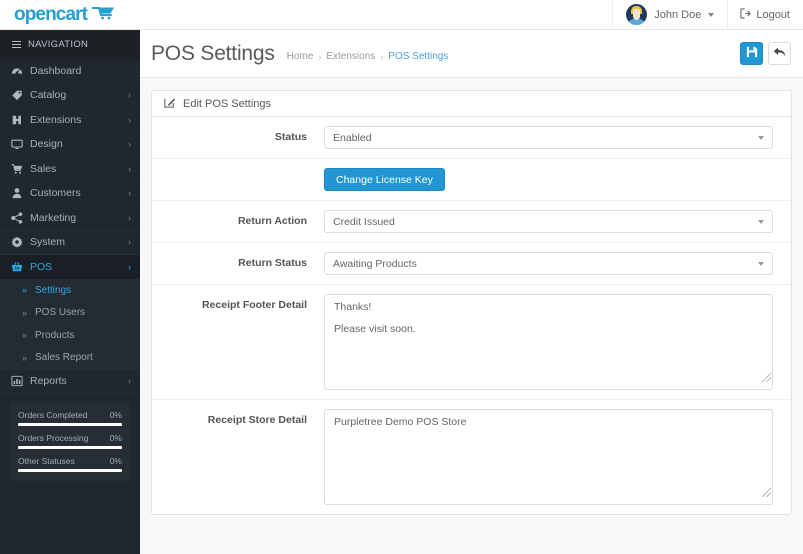 This screenshot has width=803, height=554. What do you see at coordinates (384, 179) in the screenshot?
I see `change-license-key-button: Change License Key` at bounding box center [384, 179].